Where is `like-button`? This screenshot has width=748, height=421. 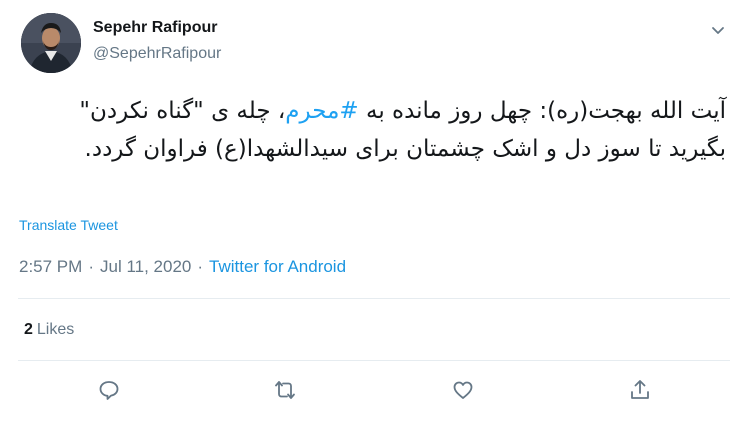
like-button is located at coordinates (463, 390).